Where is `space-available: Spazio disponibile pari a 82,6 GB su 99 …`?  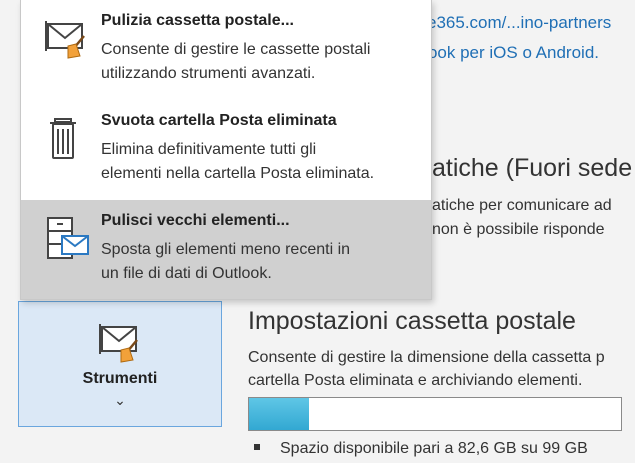 space-available: Spazio disponibile pari a 82,6 GB su 99 … is located at coordinates (421, 449).